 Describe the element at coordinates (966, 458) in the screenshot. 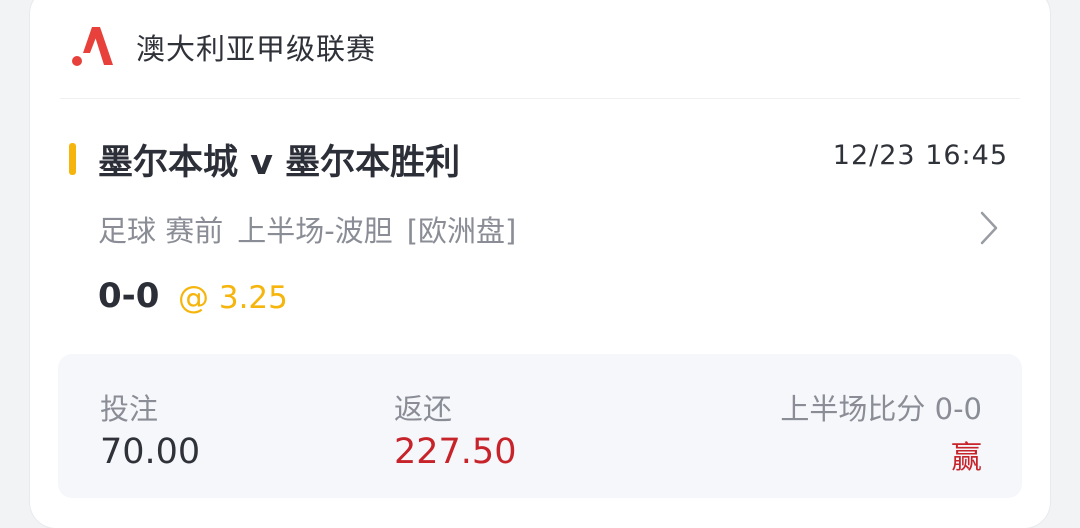

I see `result-badge: 赢` at that location.